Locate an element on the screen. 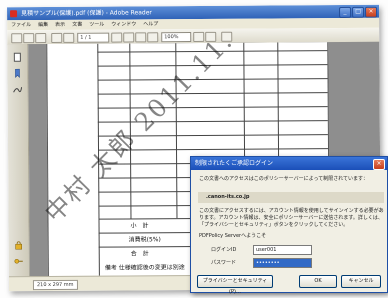 The height and width of the screenshot is (298, 388). menu-file: ファイル is located at coordinates (21, 25).